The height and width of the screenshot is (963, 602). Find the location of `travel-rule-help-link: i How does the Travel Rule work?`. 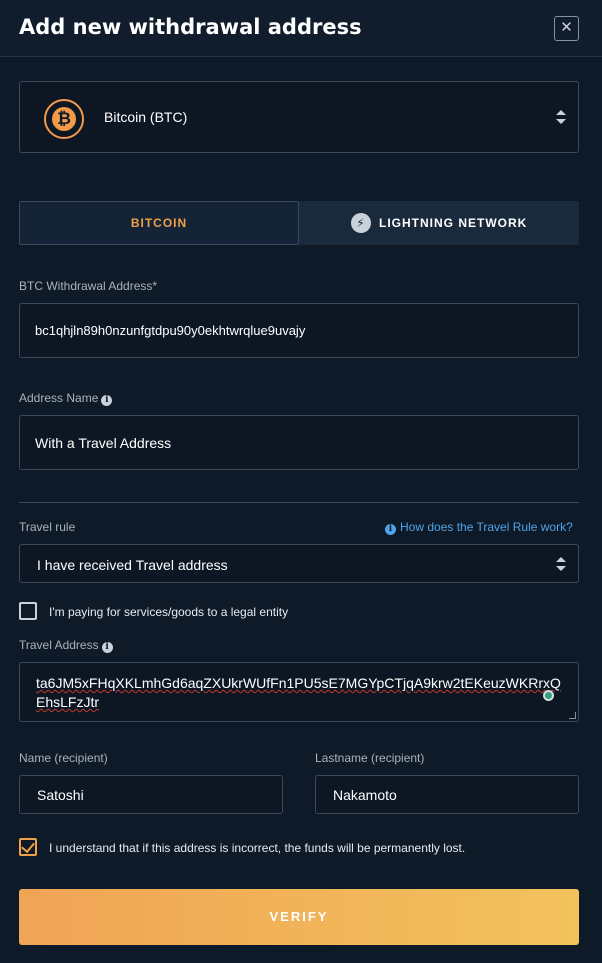

travel-rule-help-link: i How does the Travel Rule work? is located at coordinates (479, 527).